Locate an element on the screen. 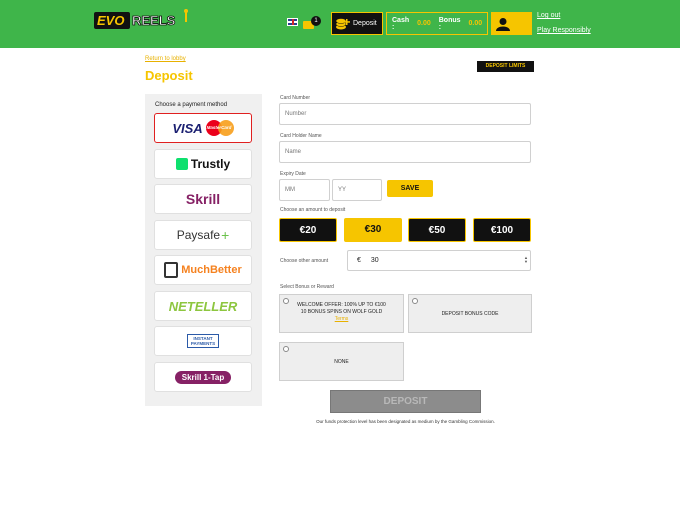  amount-30-button: €30 is located at coordinates (373, 230).